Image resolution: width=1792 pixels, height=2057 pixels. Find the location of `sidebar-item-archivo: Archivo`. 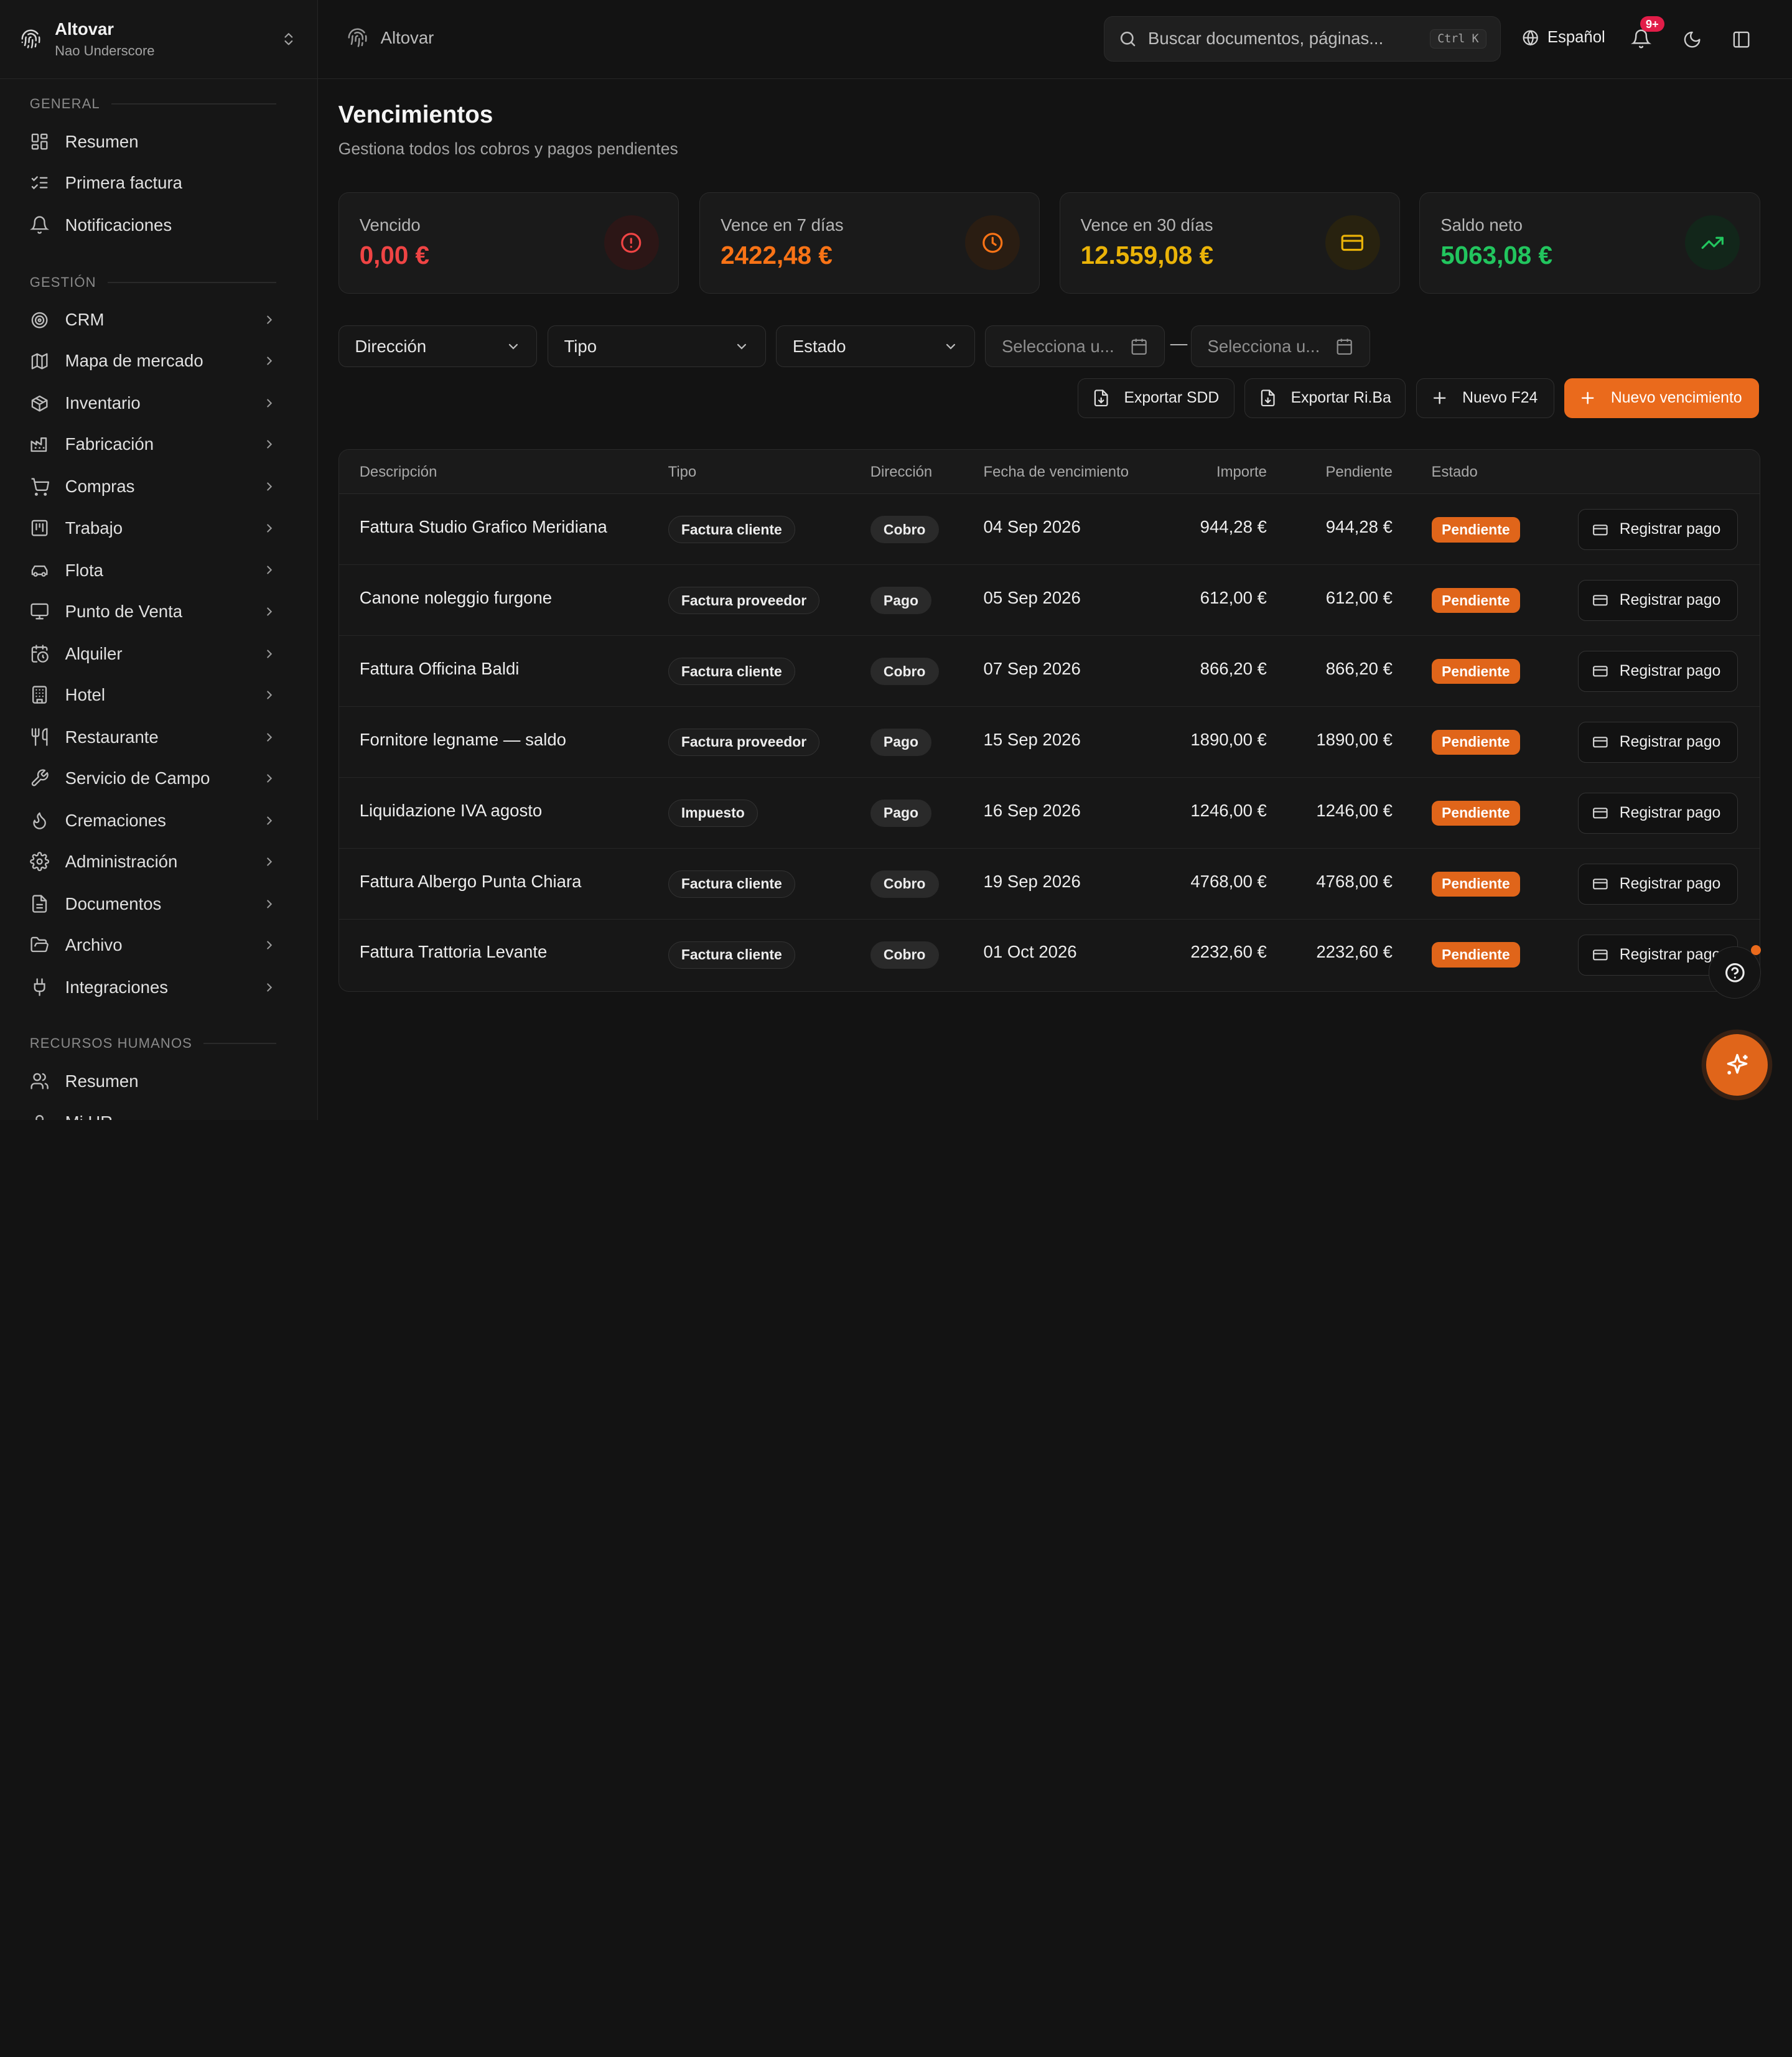

sidebar-item-archivo: Archivo is located at coordinates (153, 945).